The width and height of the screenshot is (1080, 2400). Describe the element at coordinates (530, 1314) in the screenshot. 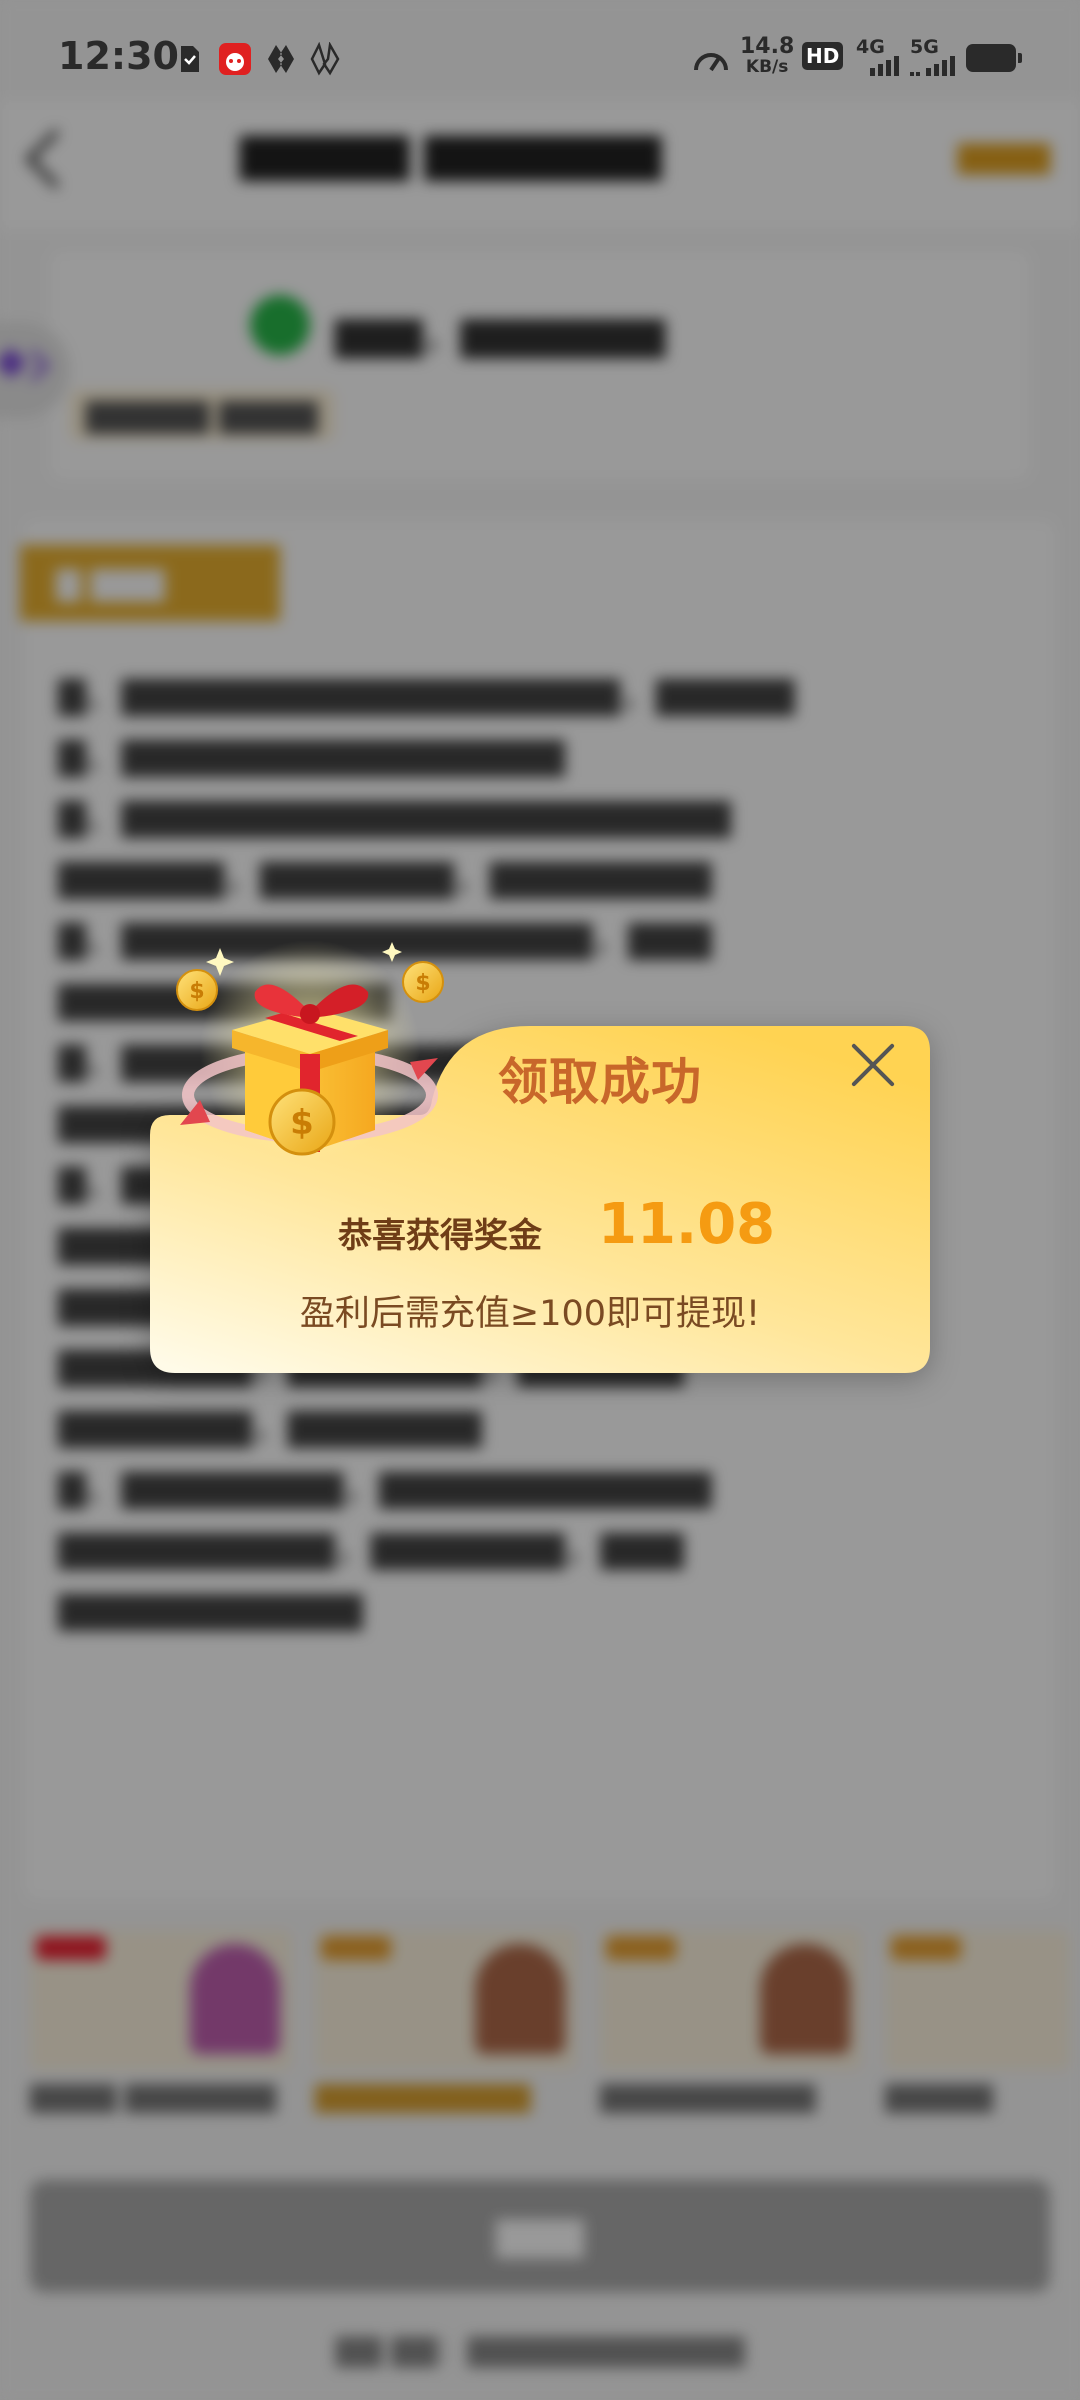

I see `withdraw-note: 盈利后需充值≥100即可提现!` at that location.